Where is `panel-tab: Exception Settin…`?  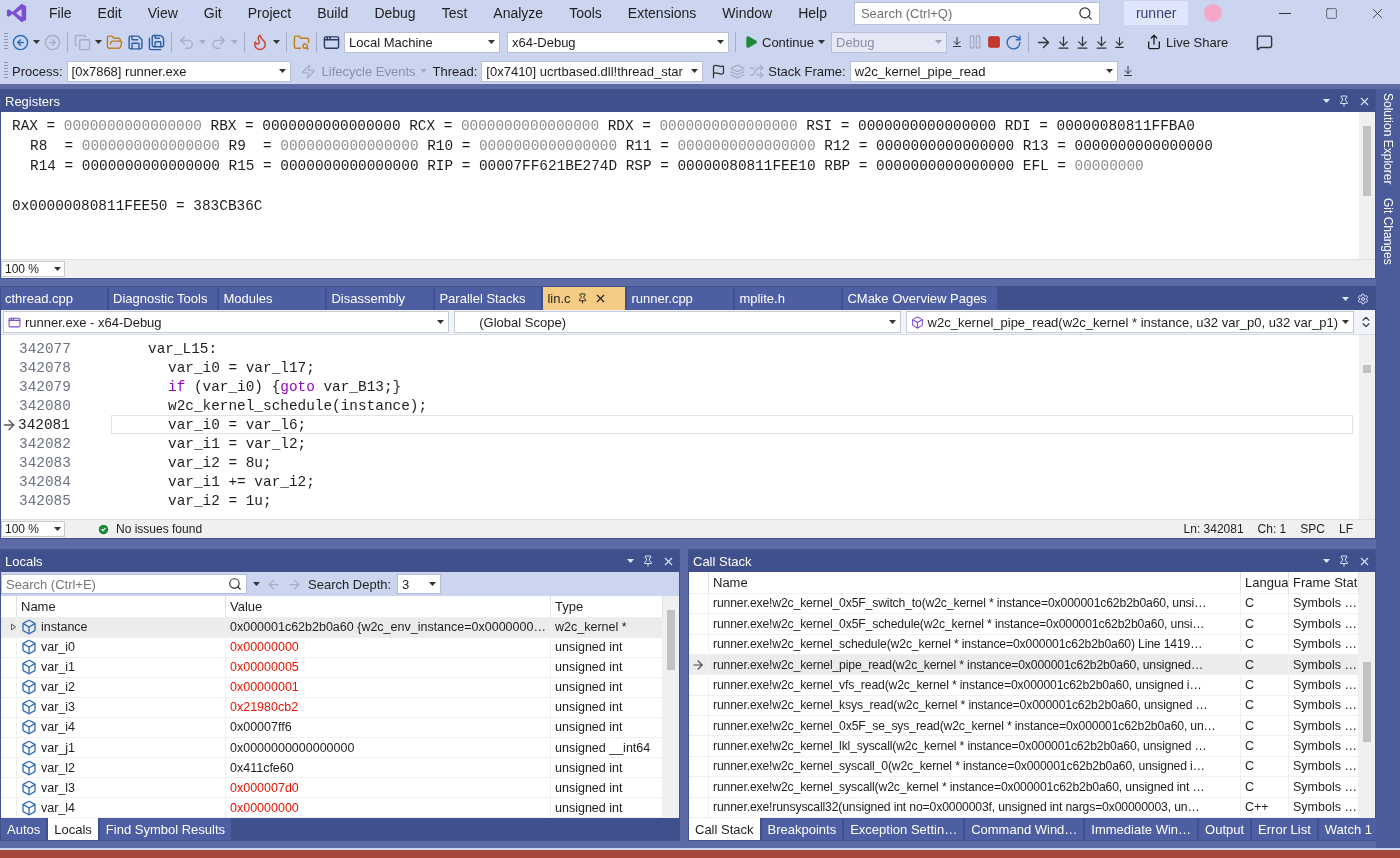 panel-tab: Exception Settin… is located at coordinates (904, 829).